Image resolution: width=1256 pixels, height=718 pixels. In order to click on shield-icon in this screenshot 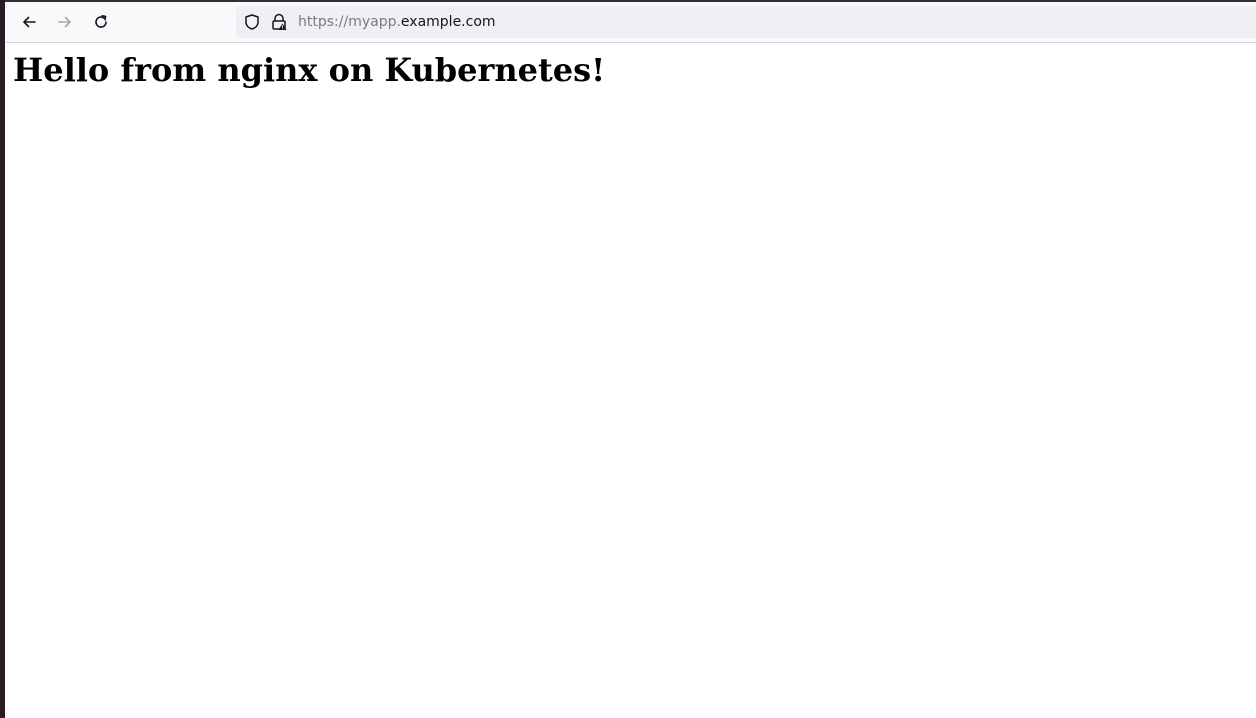, I will do `click(252, 22)`.